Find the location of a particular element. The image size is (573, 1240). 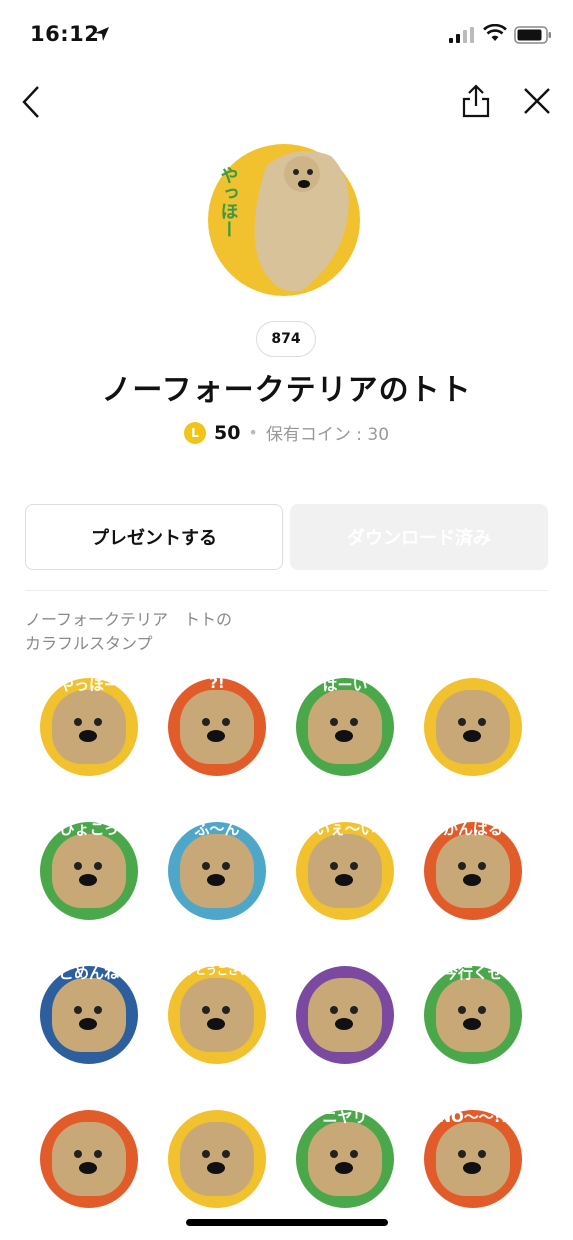

sticker-caption: ありがとうございます is located at coordinates (217, 970).